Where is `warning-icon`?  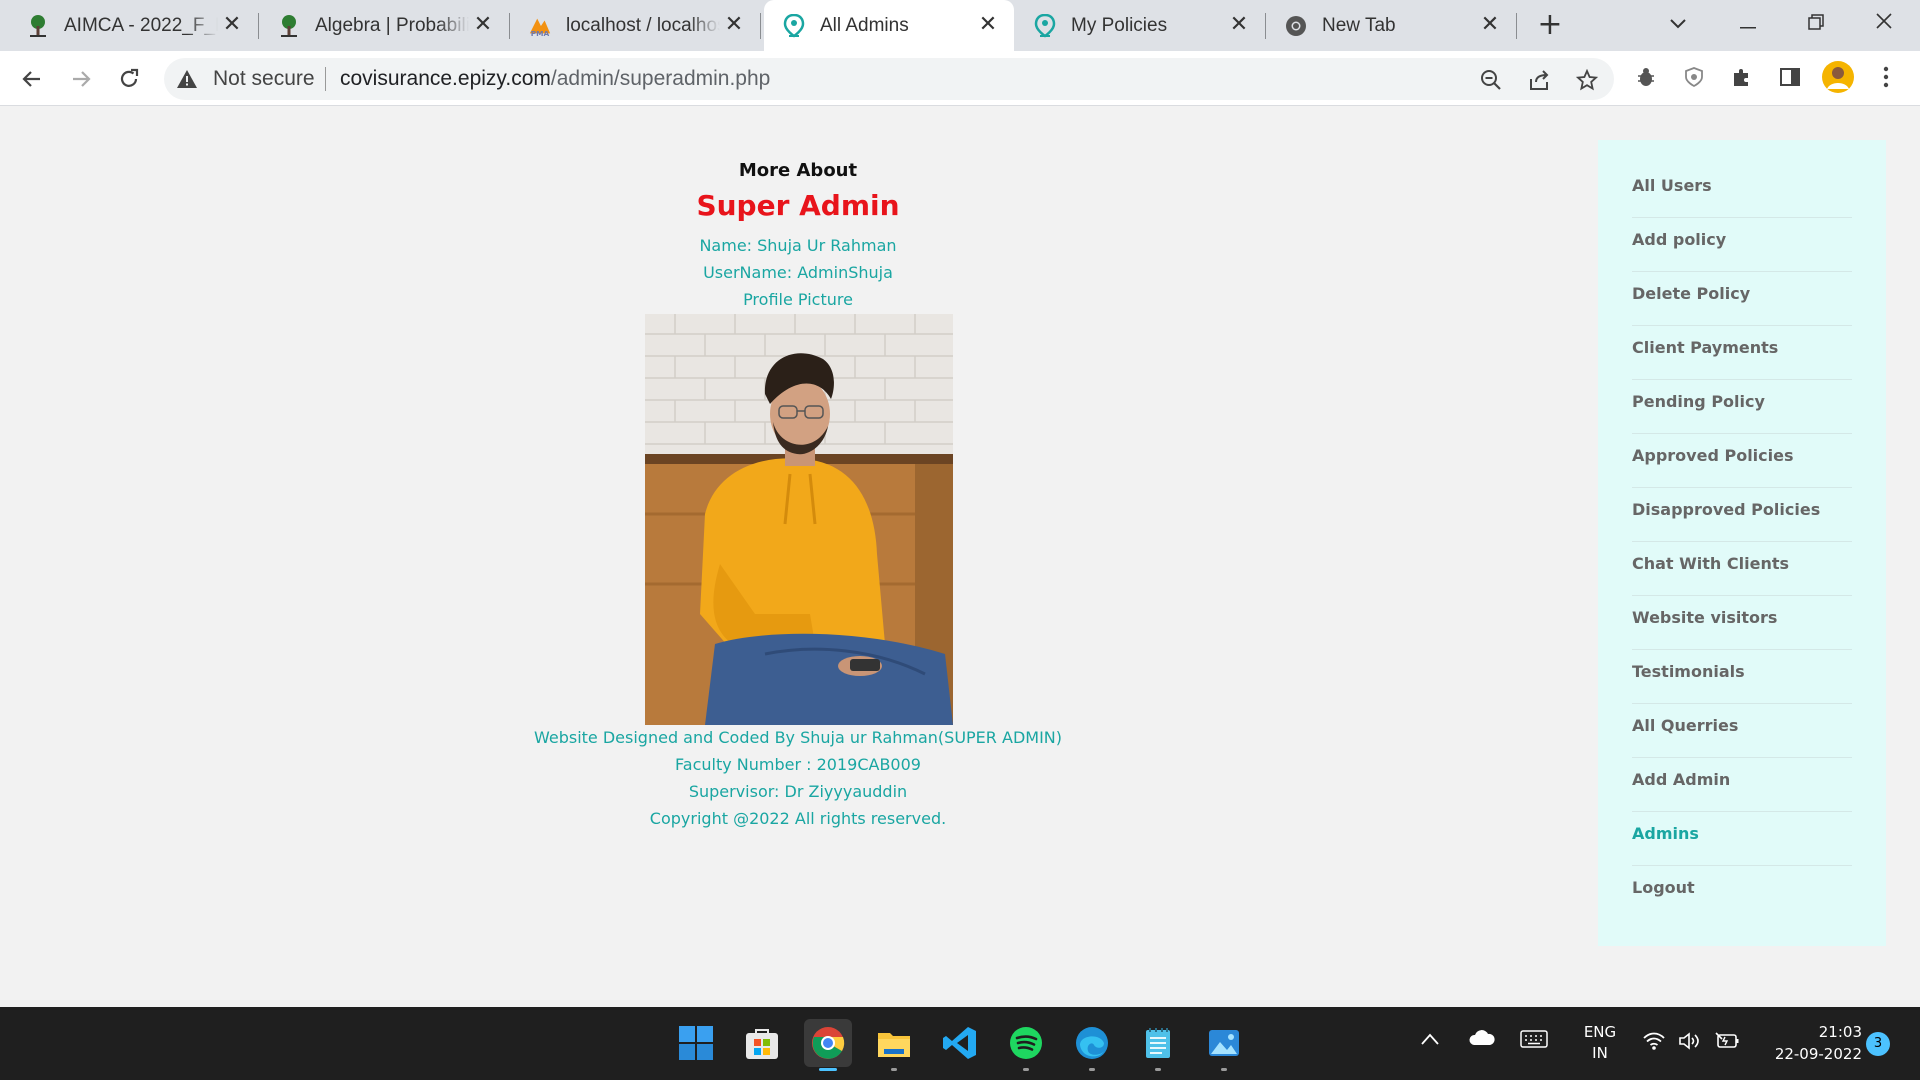
warning-icon is located at coordinates (187, 79).